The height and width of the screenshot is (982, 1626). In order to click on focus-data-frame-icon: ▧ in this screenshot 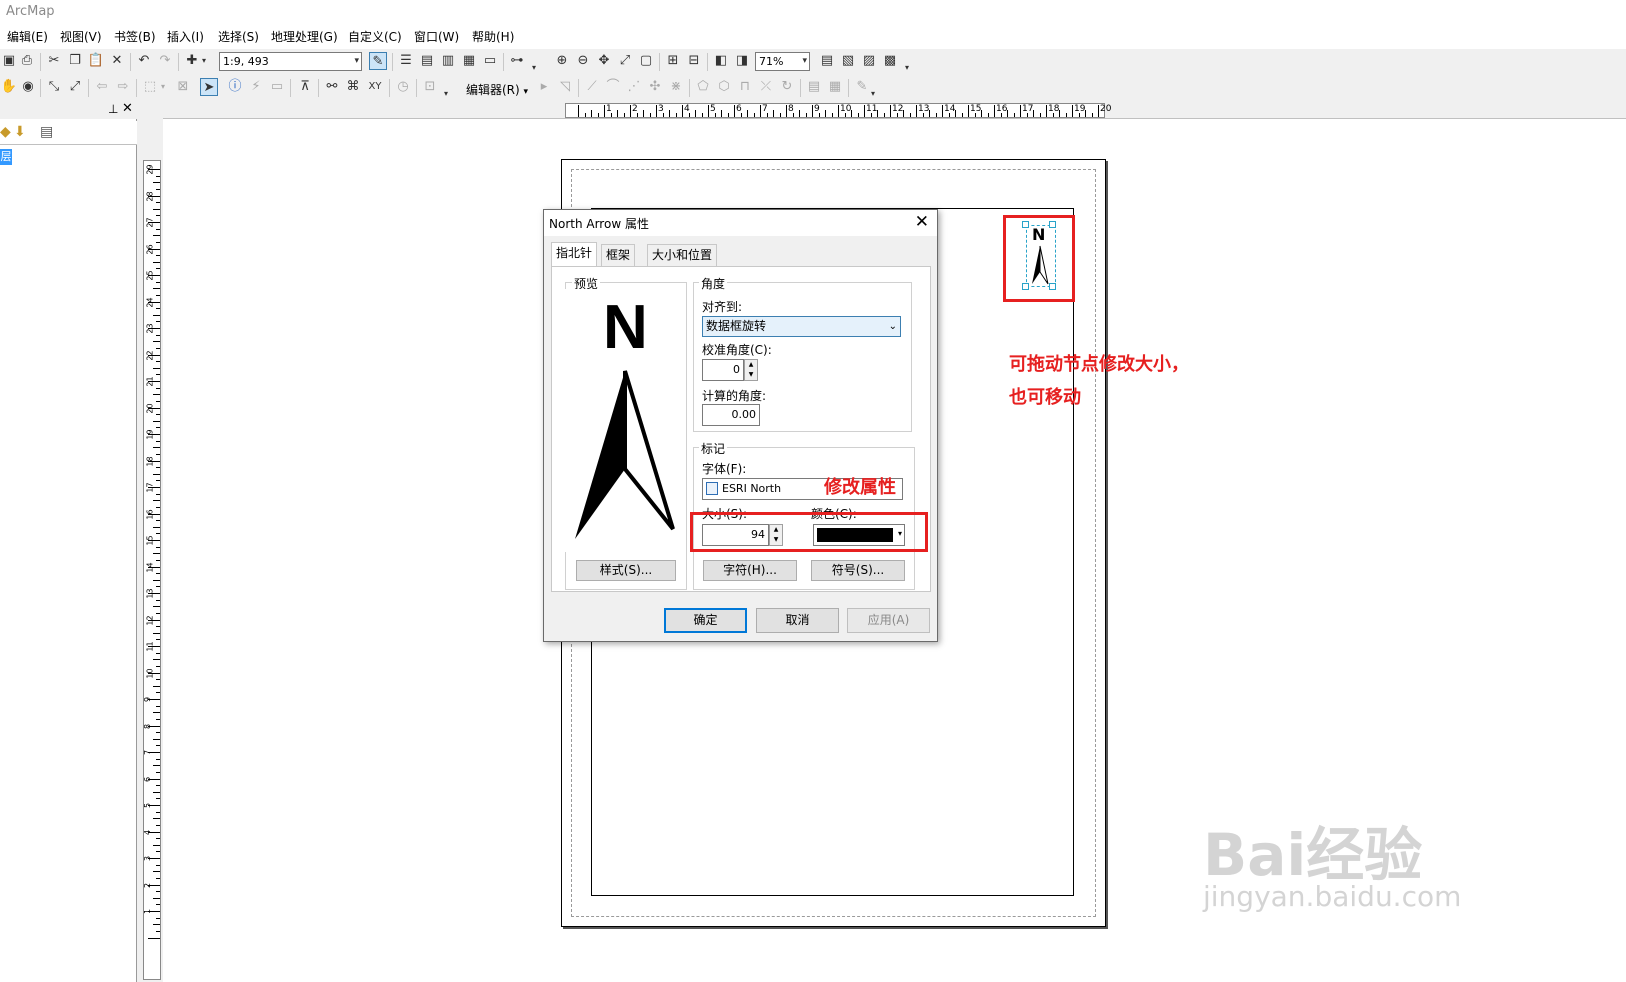, I will do `click(848, 61)`.